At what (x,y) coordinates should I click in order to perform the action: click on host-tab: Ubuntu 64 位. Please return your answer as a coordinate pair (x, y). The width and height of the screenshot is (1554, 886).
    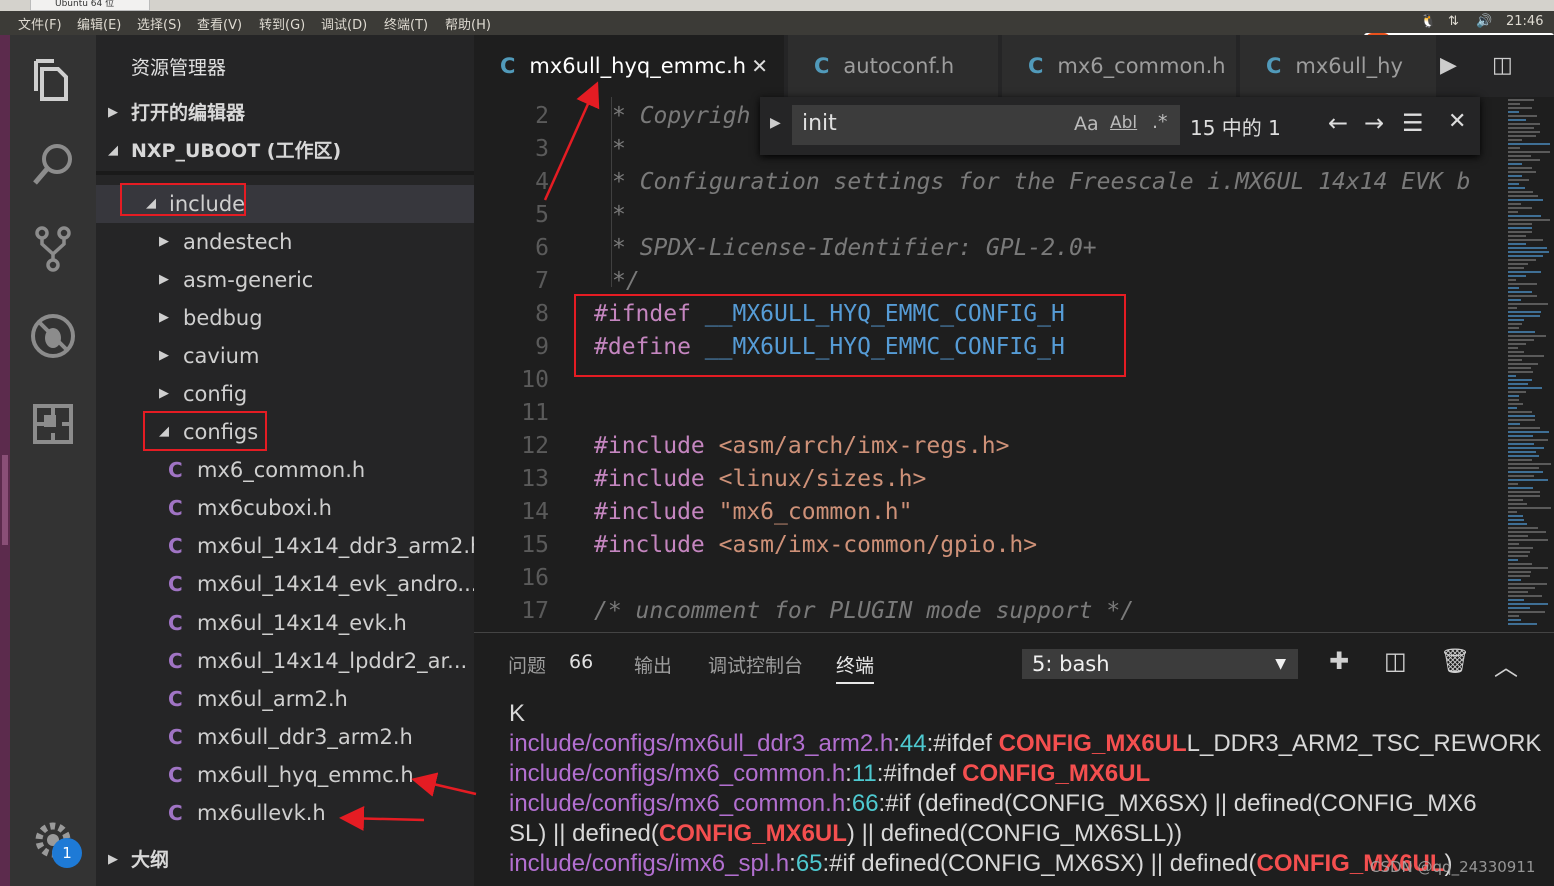
    Looking at the image, I should click on (90, 5).